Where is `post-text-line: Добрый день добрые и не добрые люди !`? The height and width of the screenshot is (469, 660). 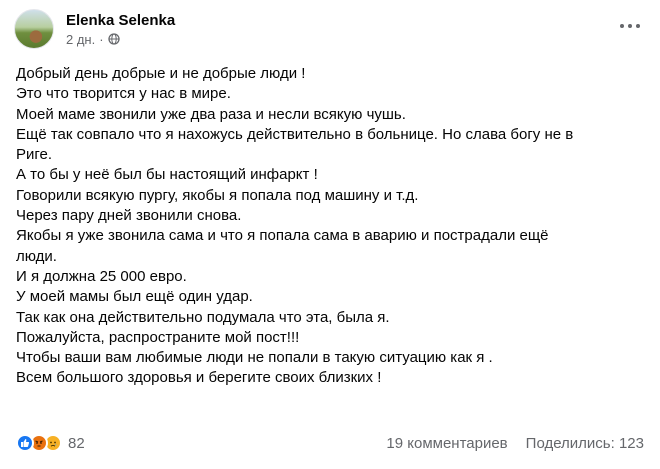
post-text-line: Добрый день добрые и не добрые люди ! is located at coordinates (161, 73).